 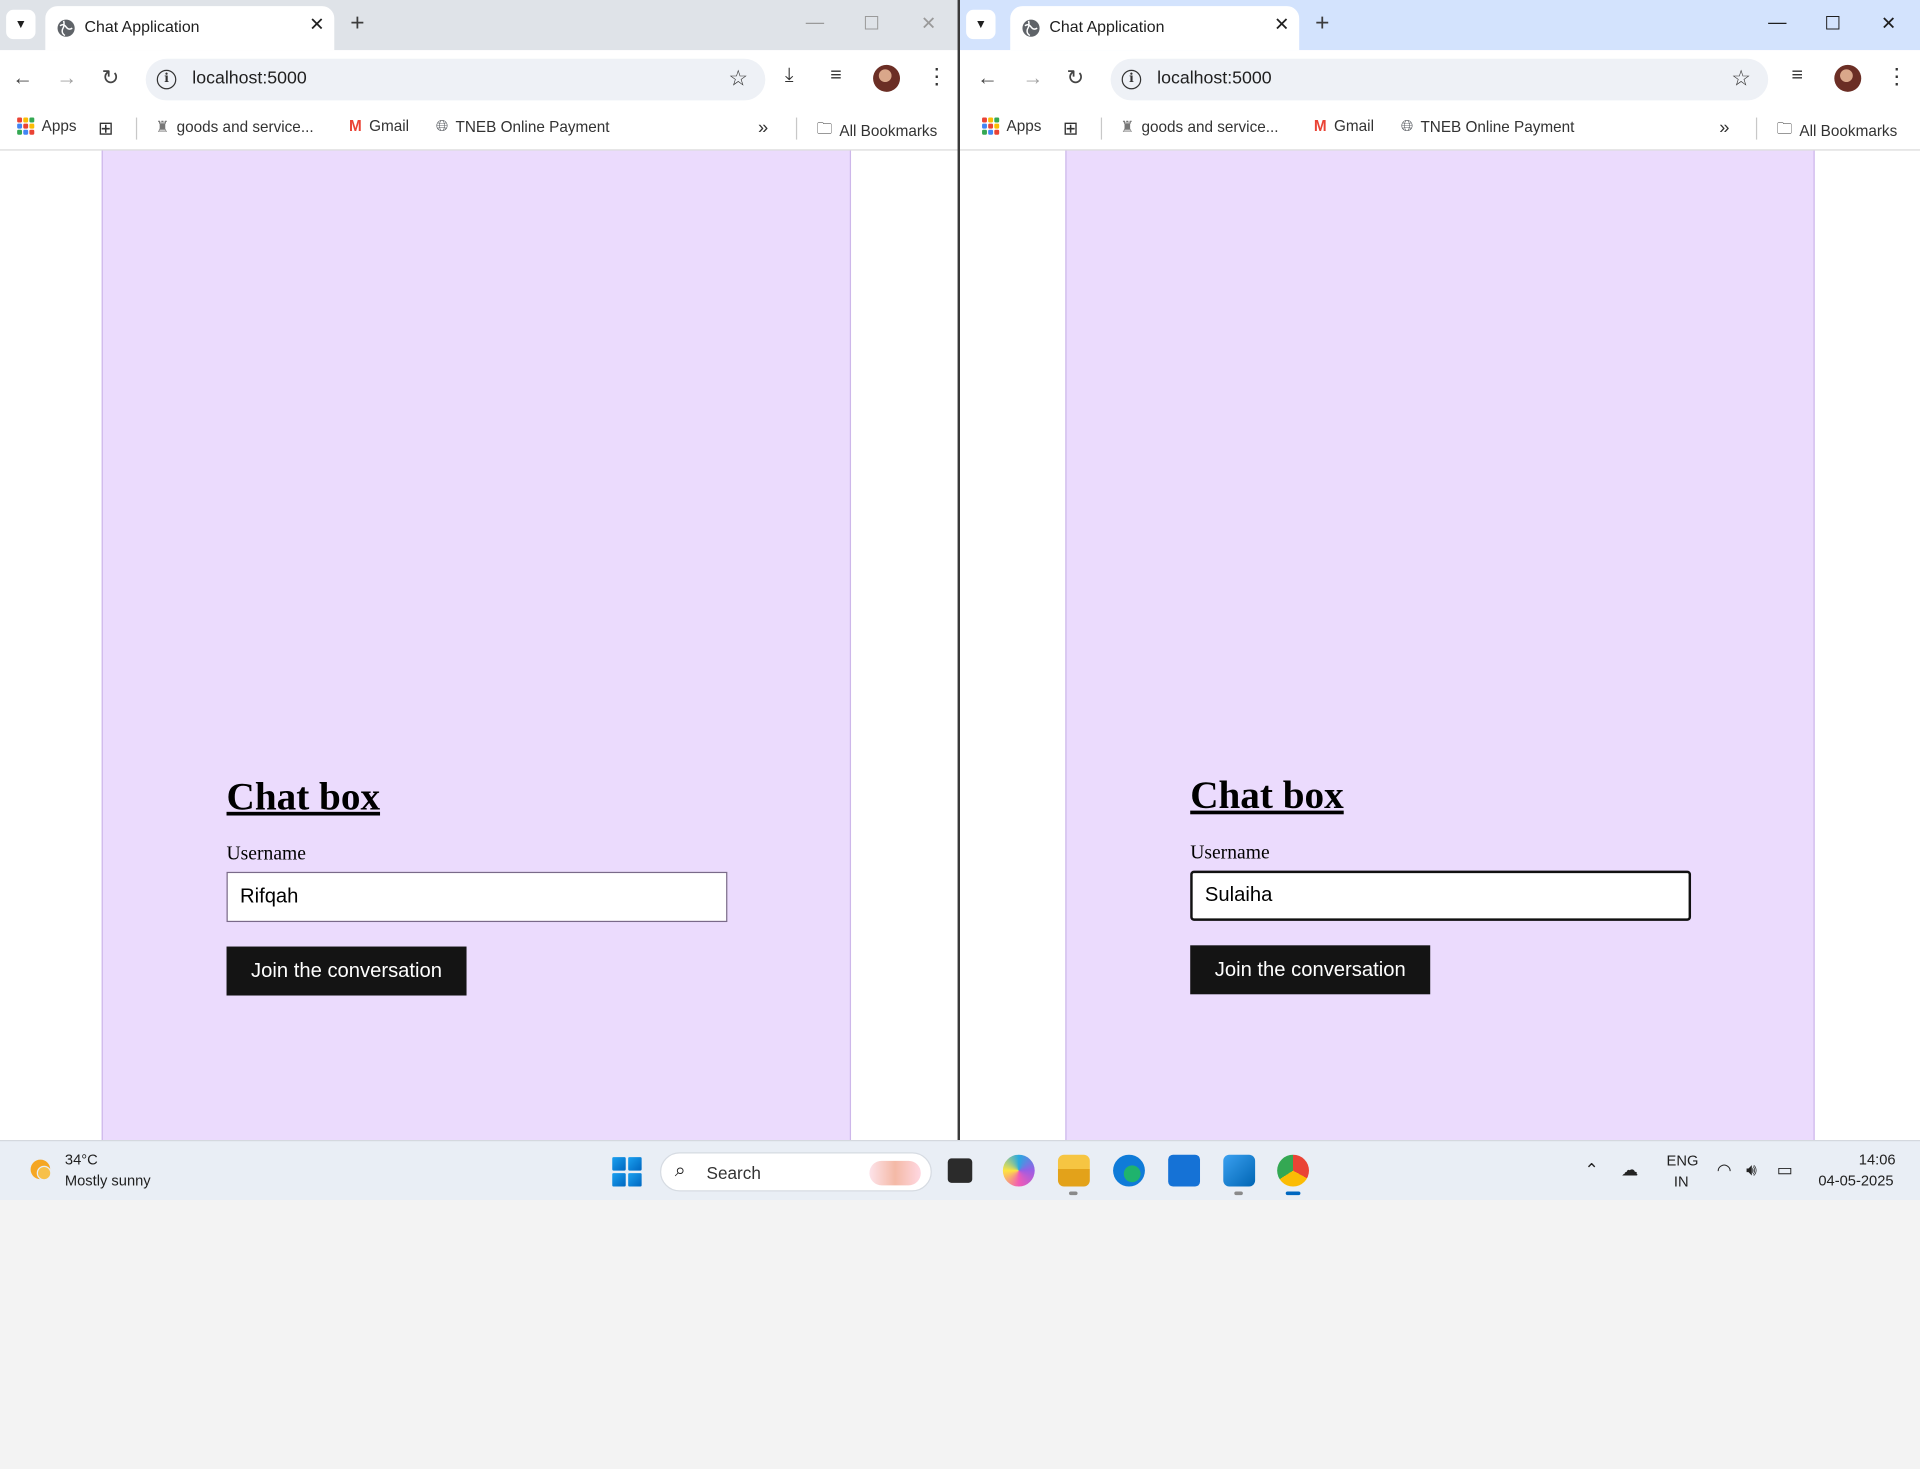 What do you see at coordinates (1073, 1175) in the screenshot?
I see `file-explorer-icon` at bounding box center [1073, 1175].